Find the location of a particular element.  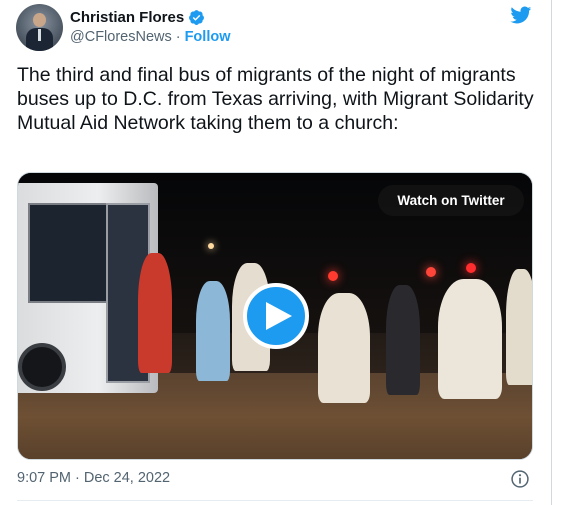

name-row: Christian Flores is located at coordinates (137, 17).